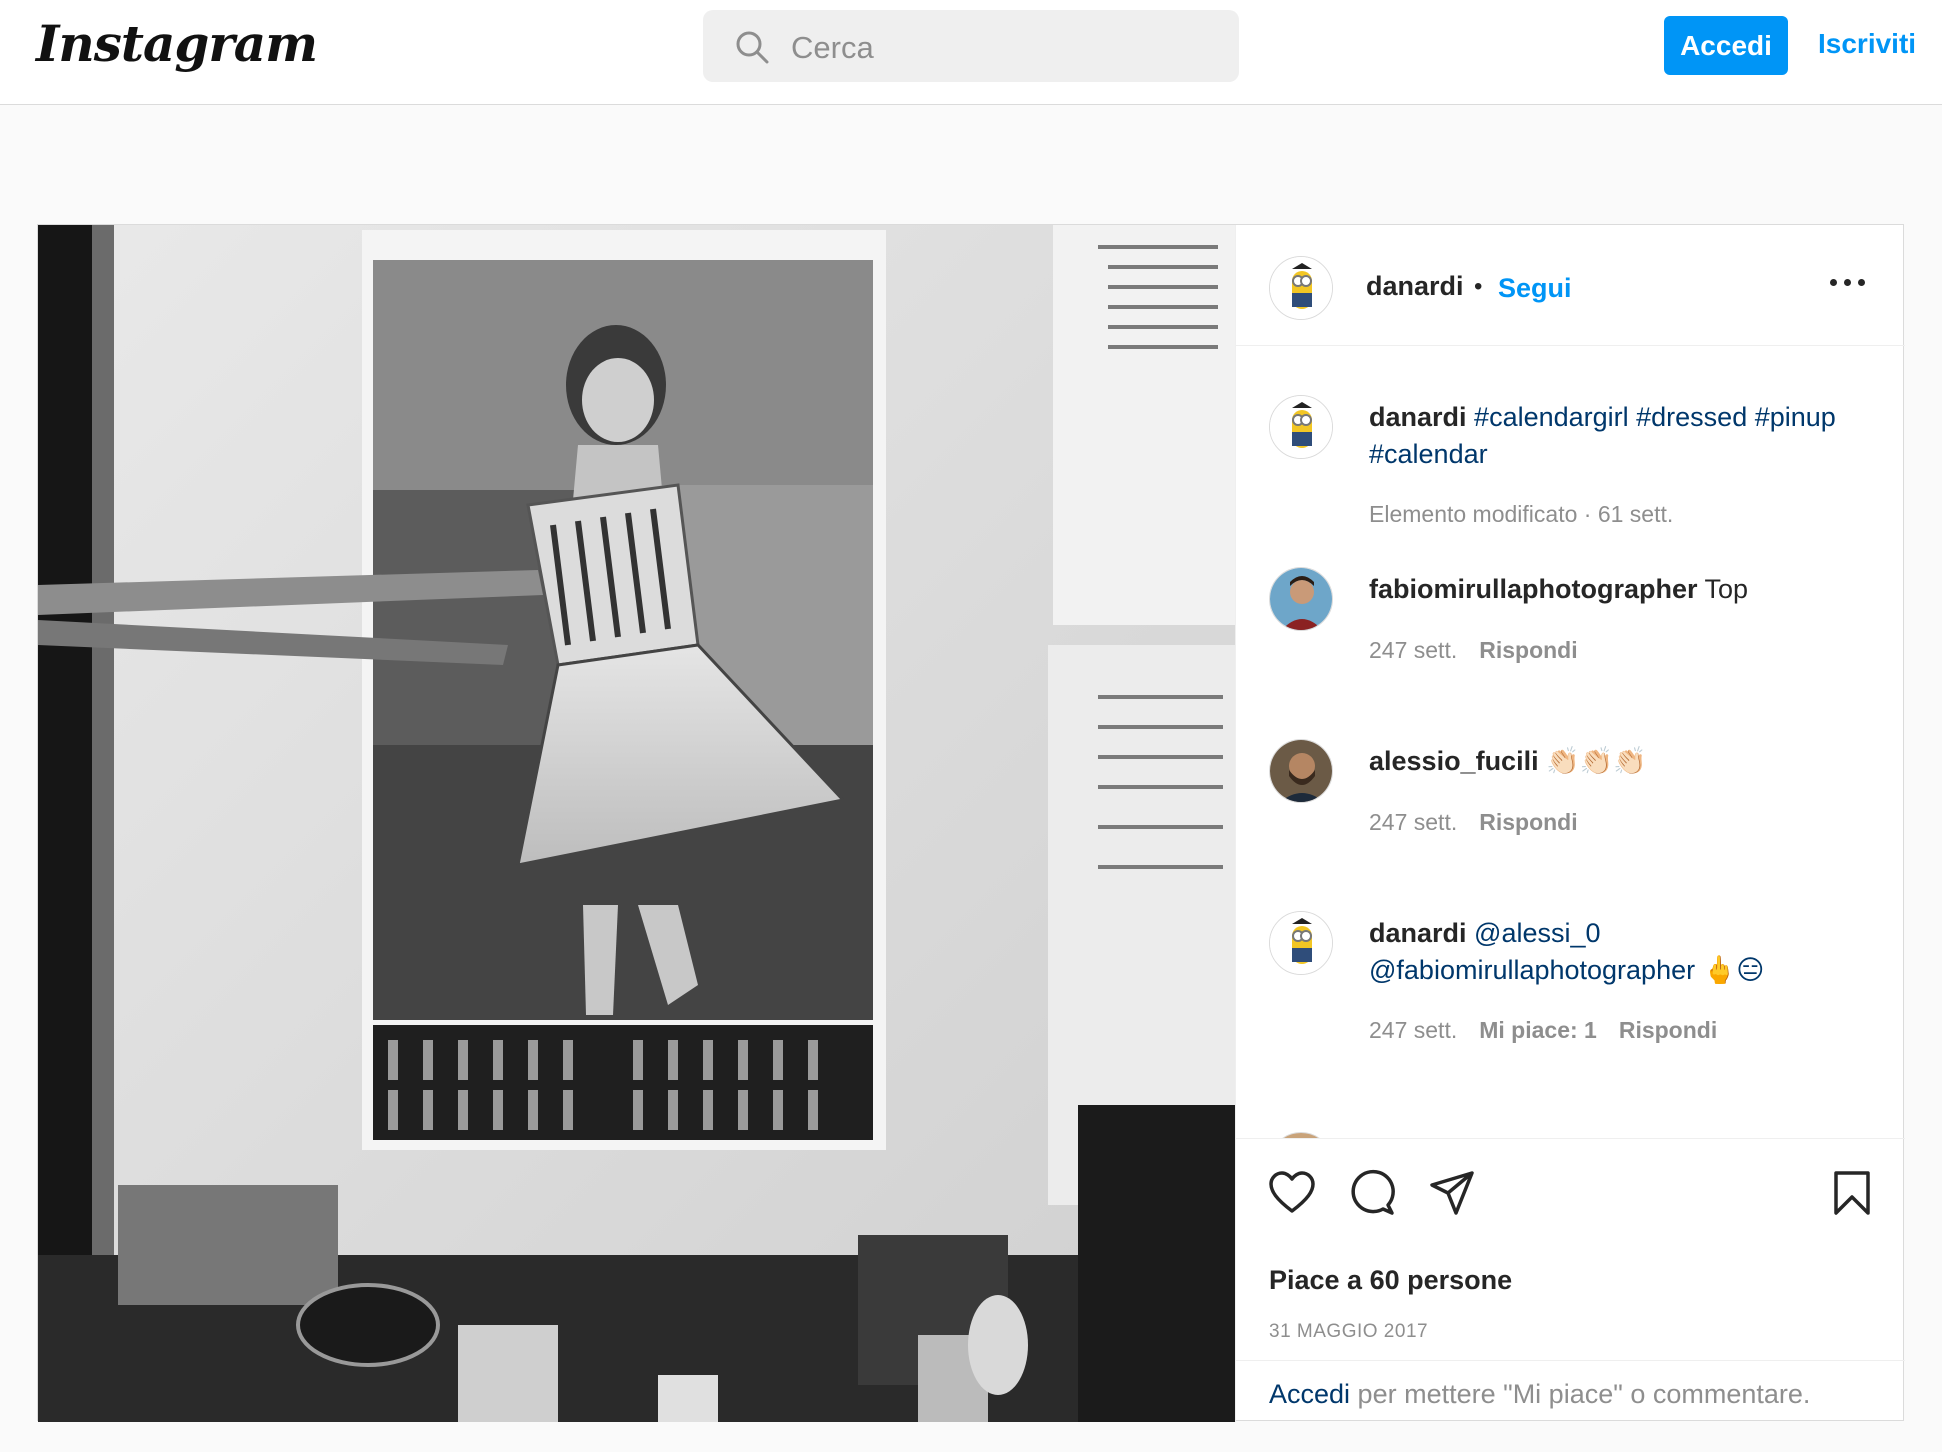 Image resolution: width=1942 pixels, height=1452 pixels. Describe the element at coordinates (1390, 1280) in the screenshot. I see `likes-count: Piace a 60 persone` at that location.